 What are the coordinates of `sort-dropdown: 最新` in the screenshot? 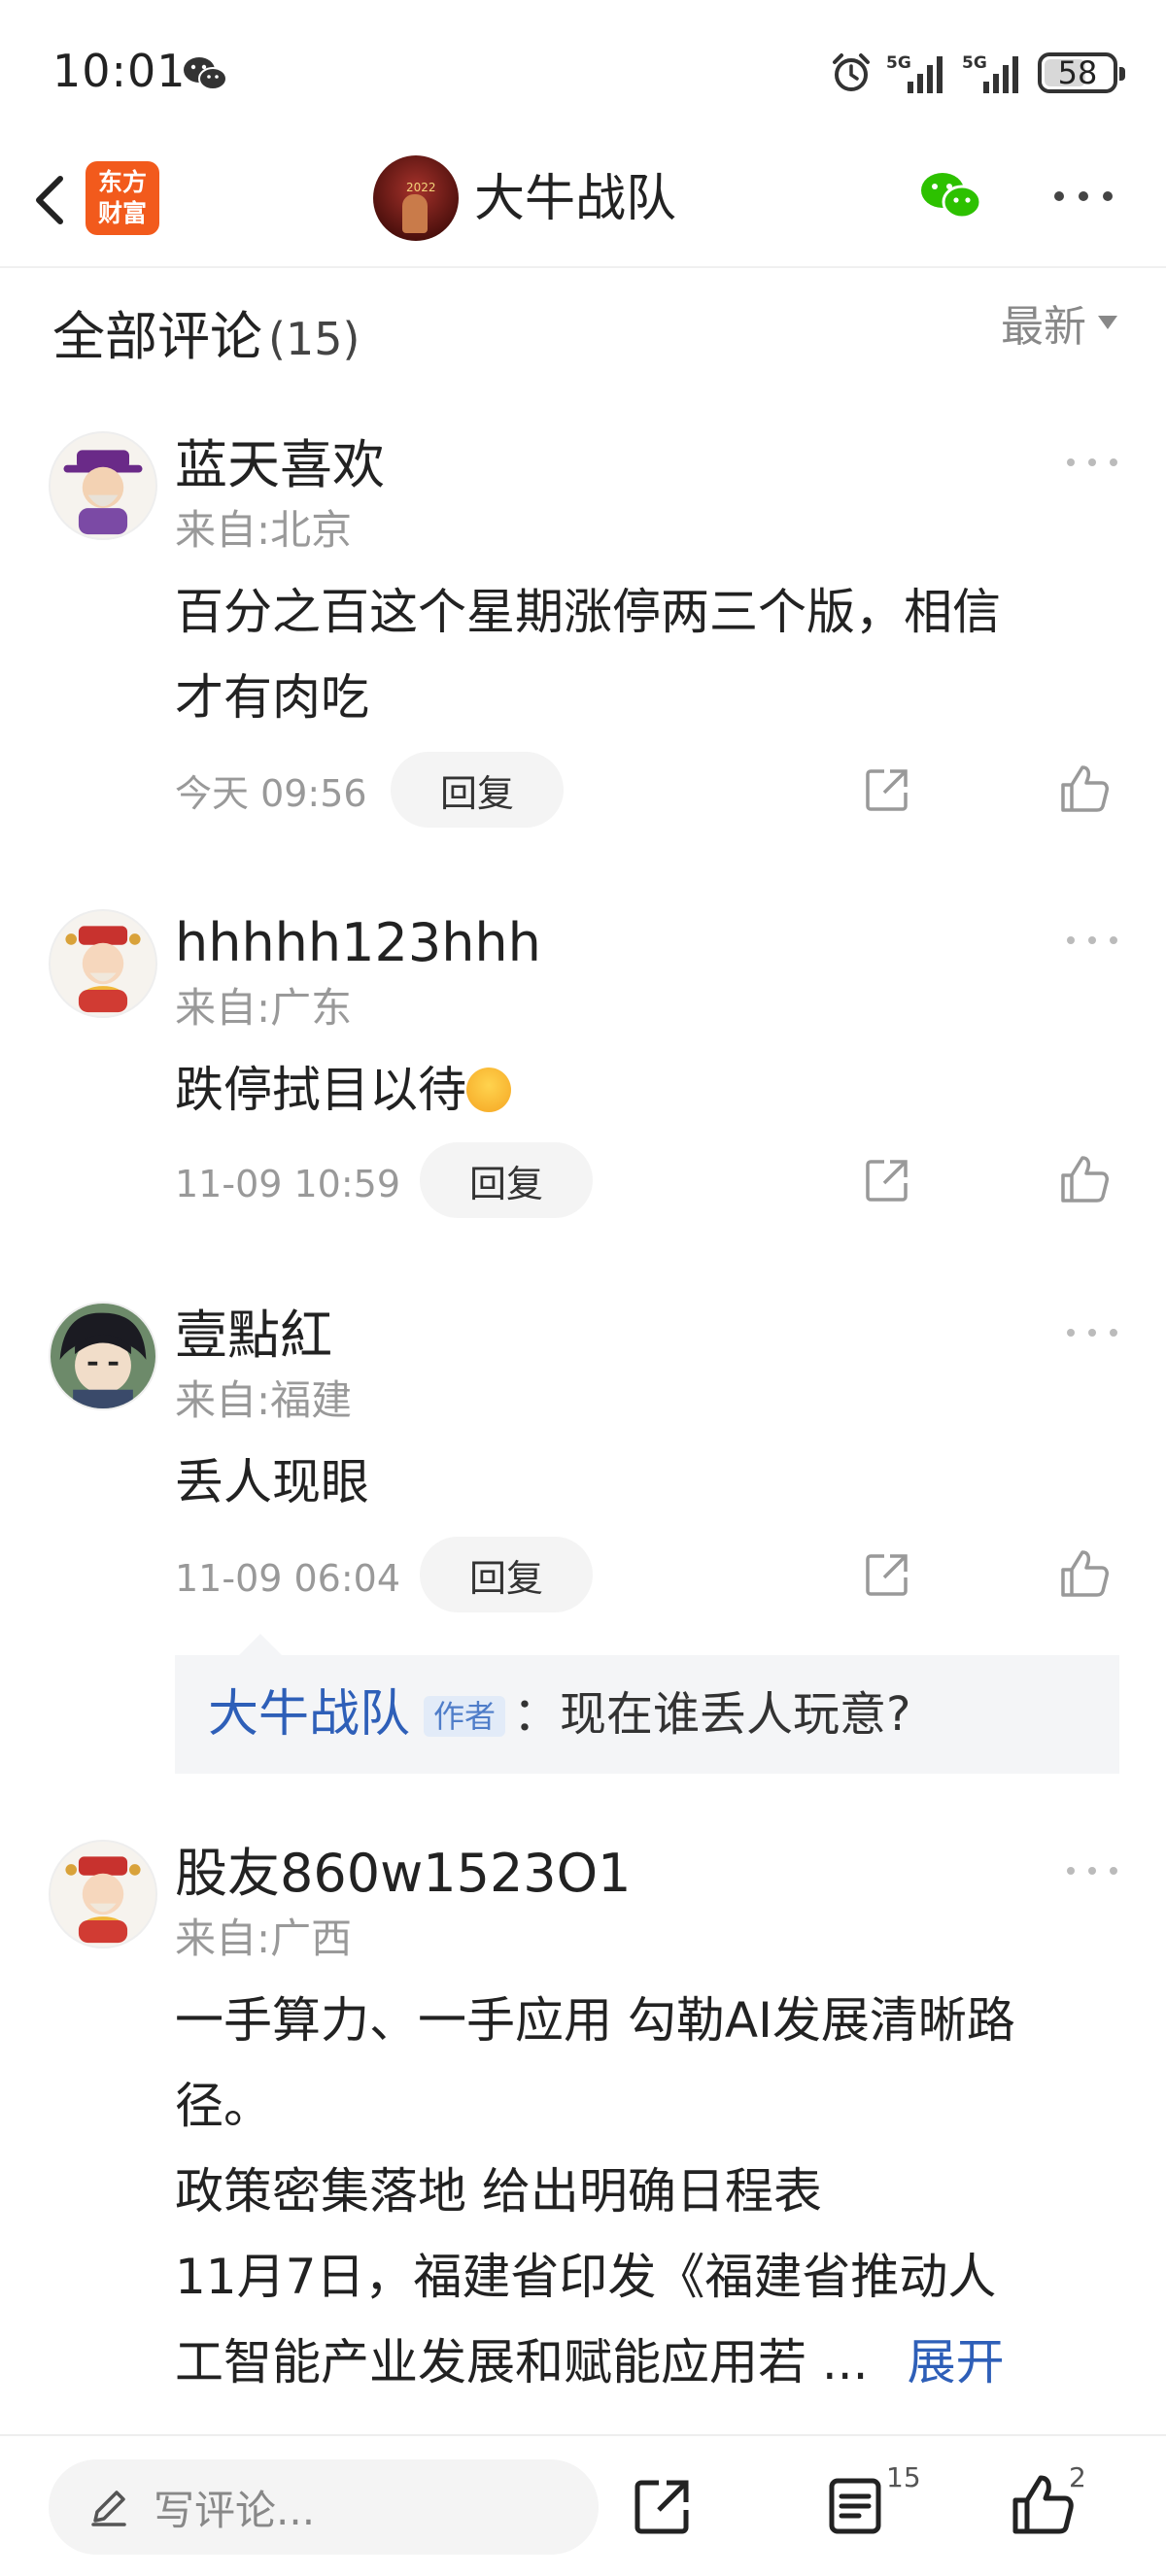 It's located at (1059, 322).